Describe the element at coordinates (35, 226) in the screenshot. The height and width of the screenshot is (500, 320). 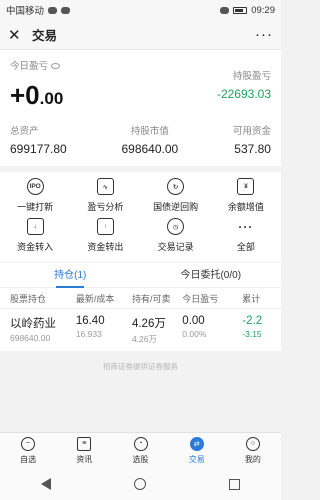
I see `transfer-in-icon: ↓` at that location.